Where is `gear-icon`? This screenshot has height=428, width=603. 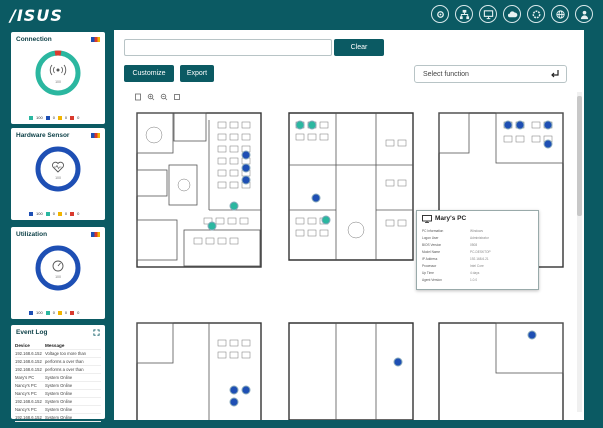
gear-icon is located at coordinates (440, 14).